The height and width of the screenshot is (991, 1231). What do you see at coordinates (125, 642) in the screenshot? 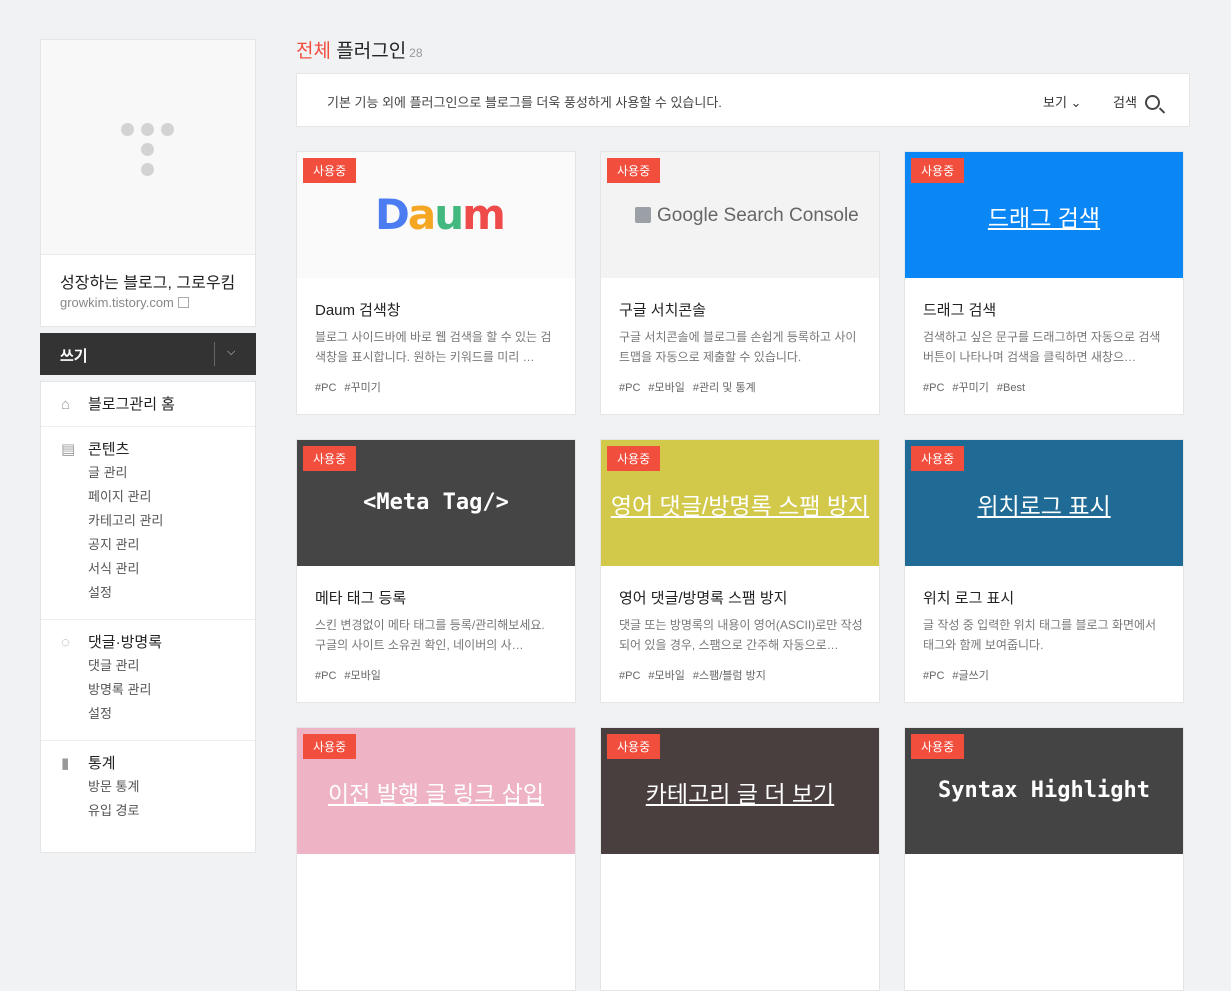
I see `menu-comments-label: 댓글·방명록` at bounding box center [125, 642].